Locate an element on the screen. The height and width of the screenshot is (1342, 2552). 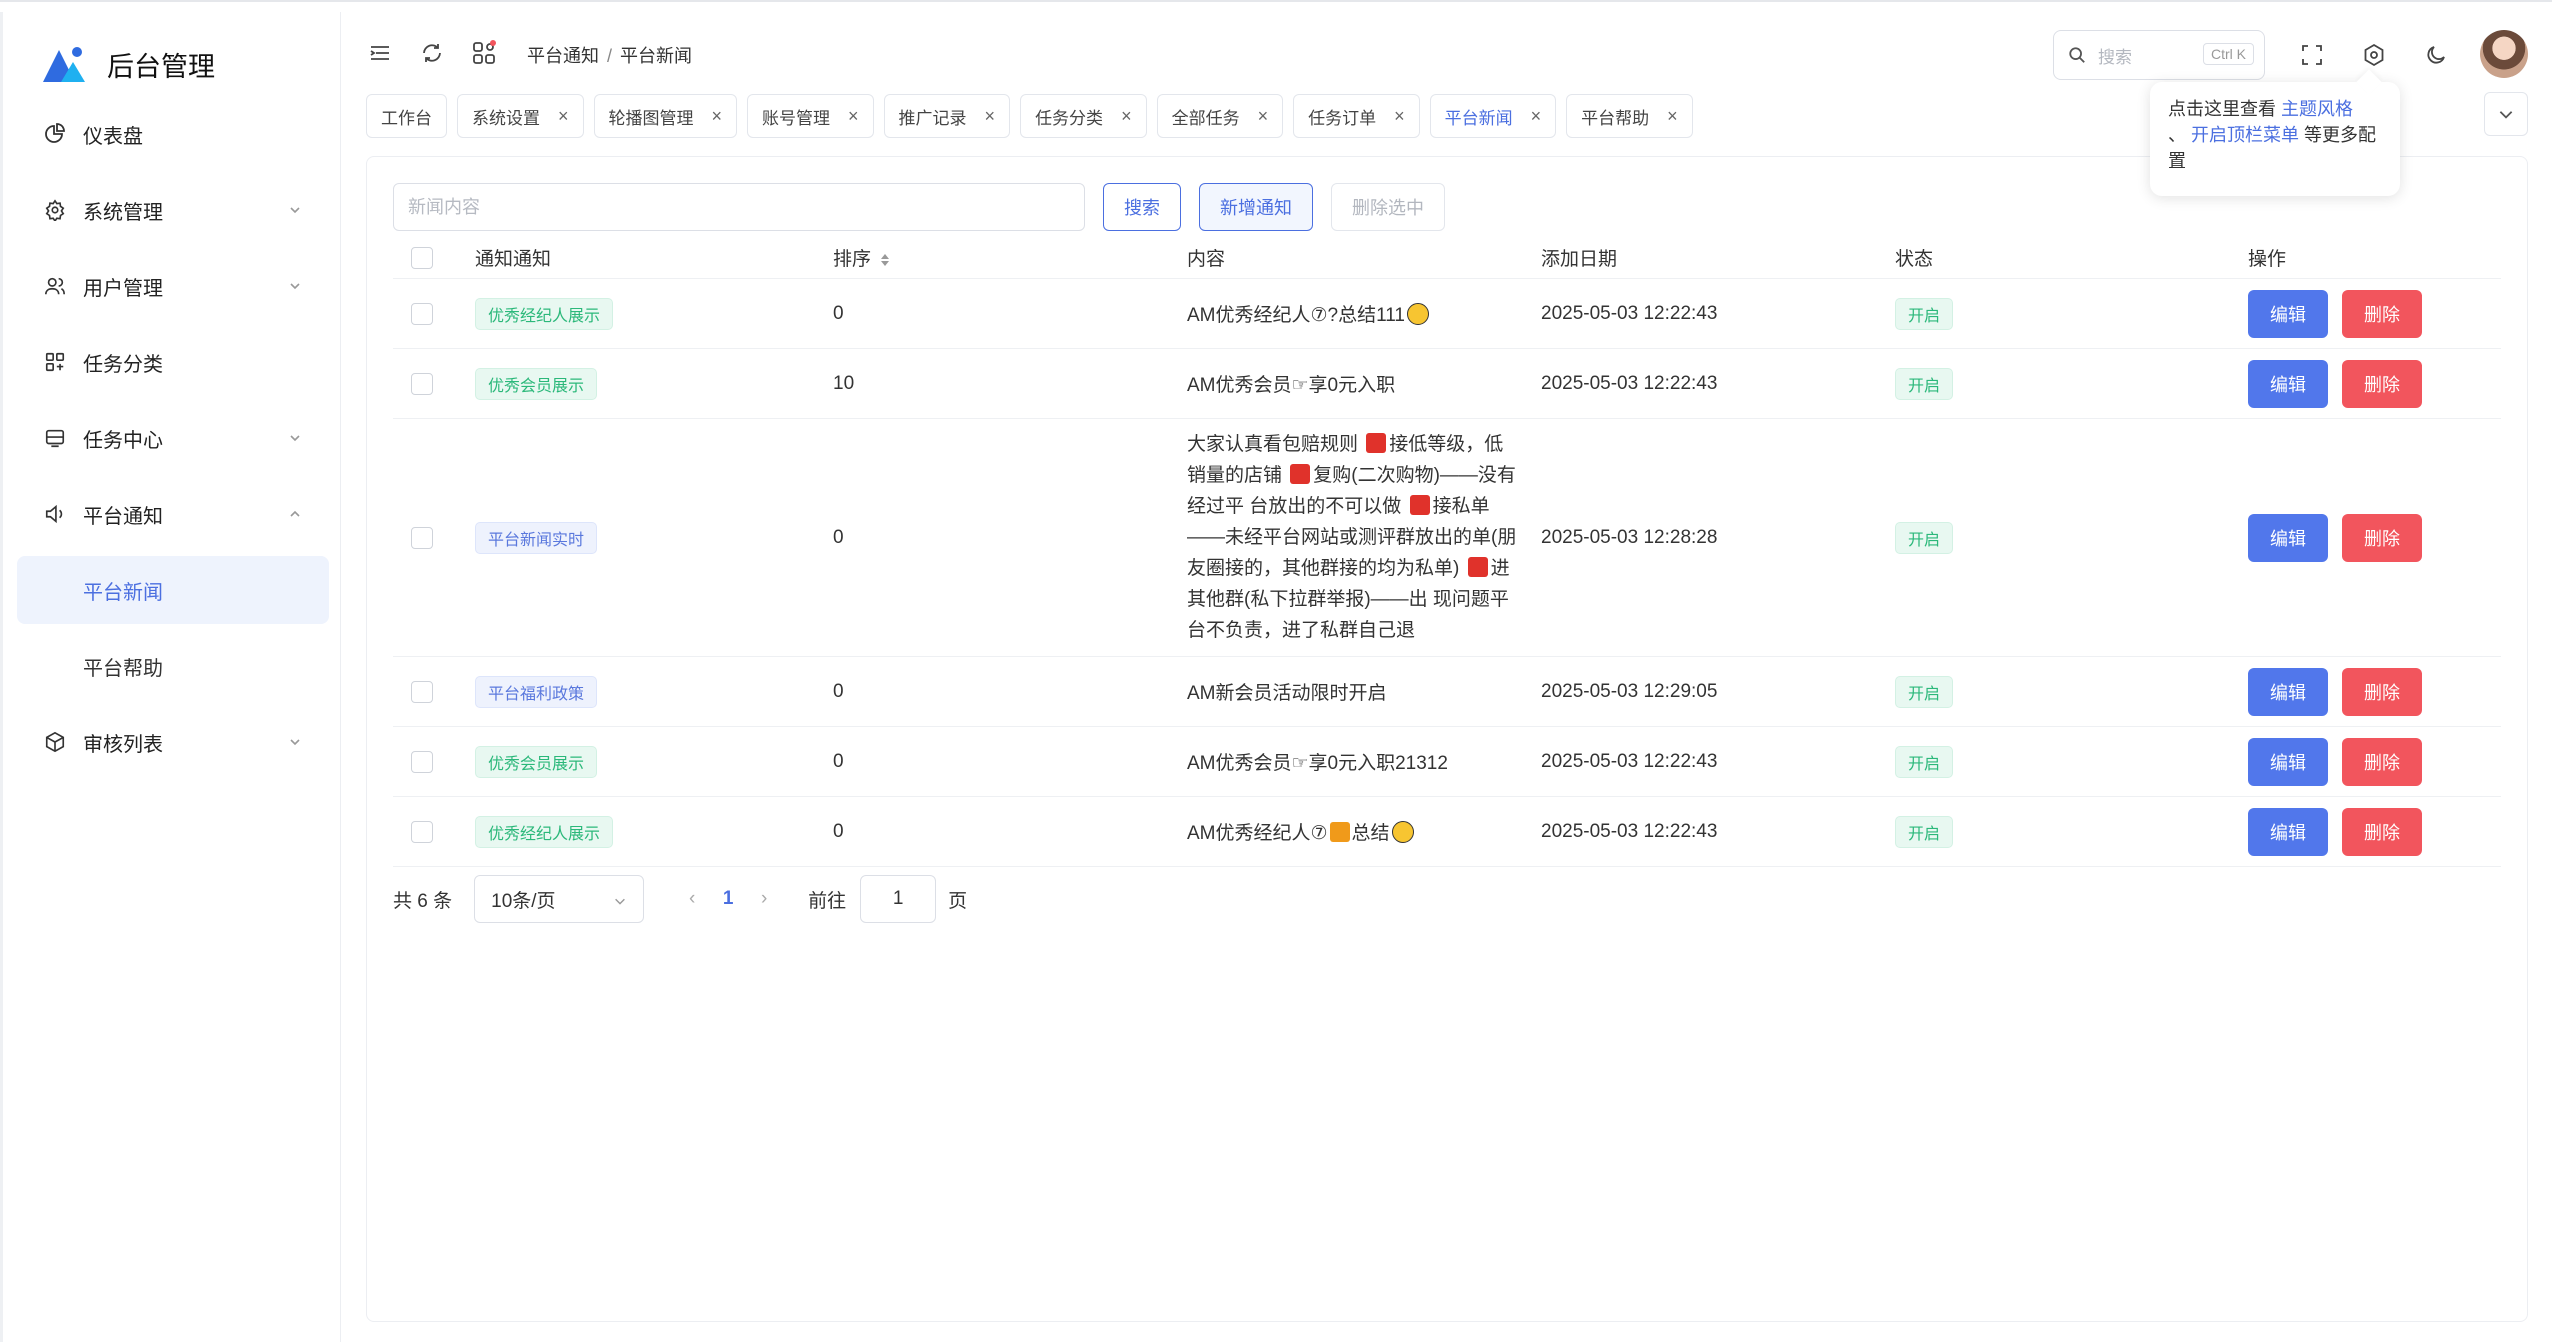
tab-platform-help: 平台帮助 × is located at coordinates (1629, 116).